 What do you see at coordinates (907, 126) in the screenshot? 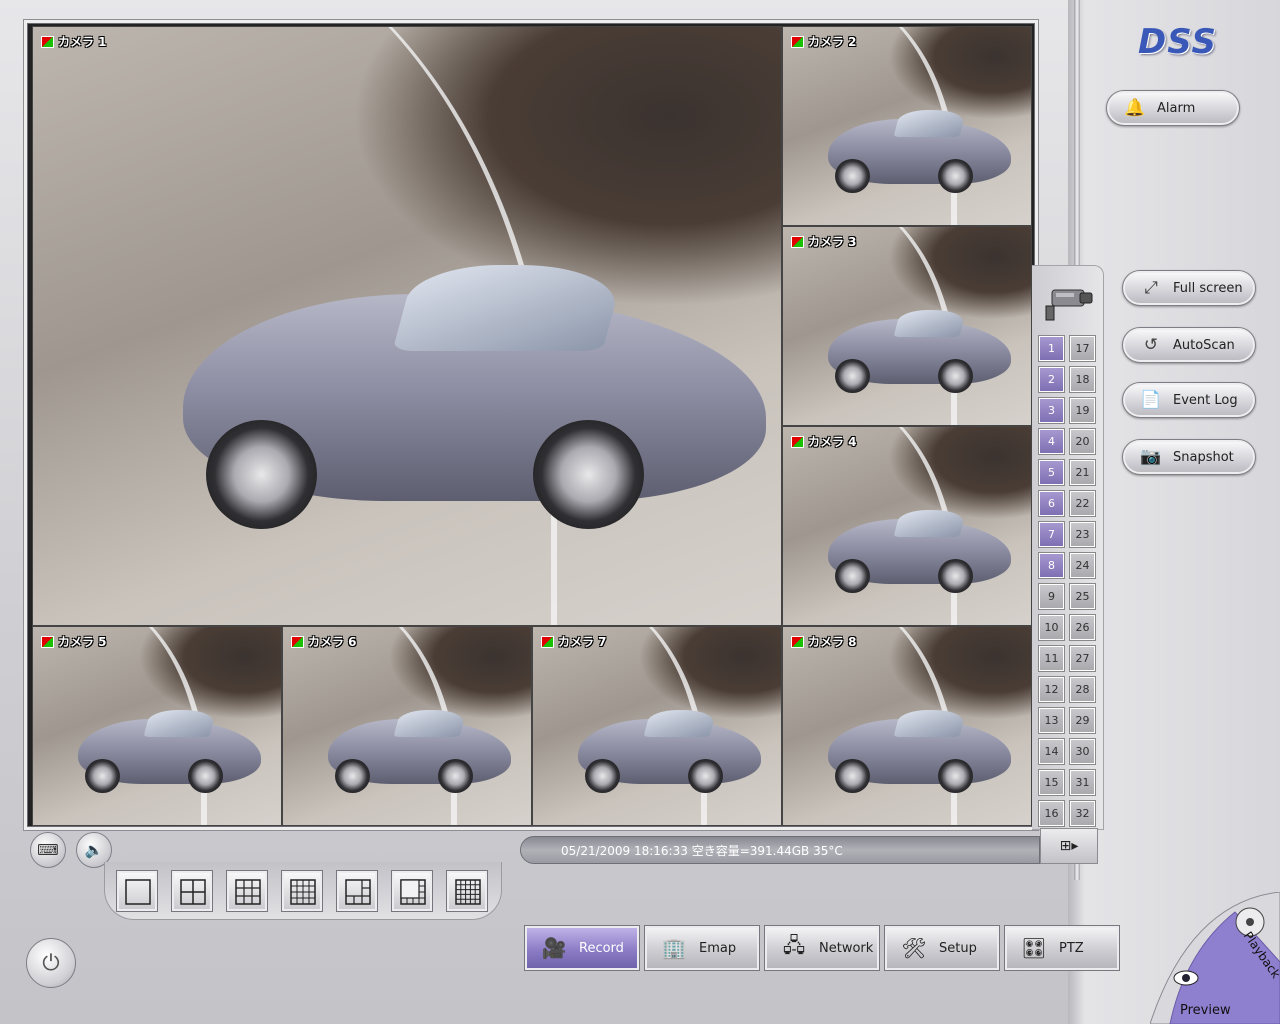
I see `camera-view-2: カメラ 2` at bounding box center [907, 126].